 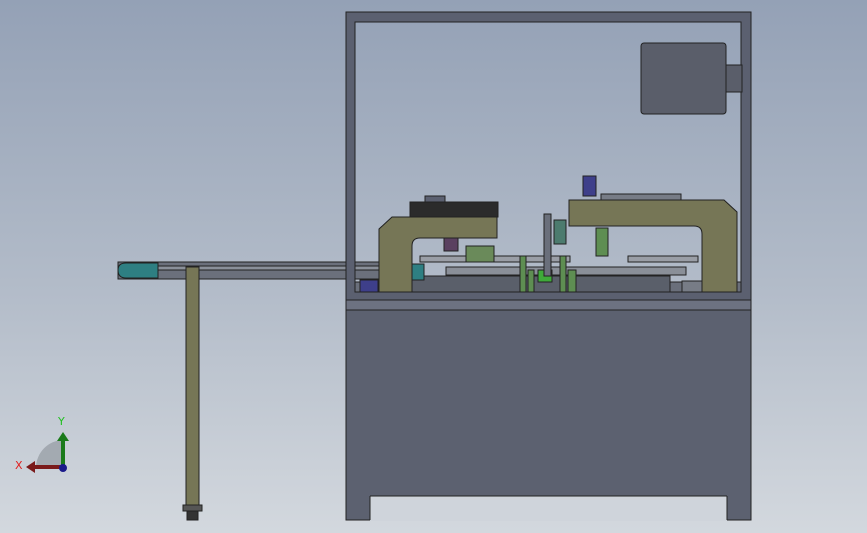 What do you see at coordinates (61, 421) in the screenshot?
I see `y-axis-label: Y` at bounding box center [61, 421].